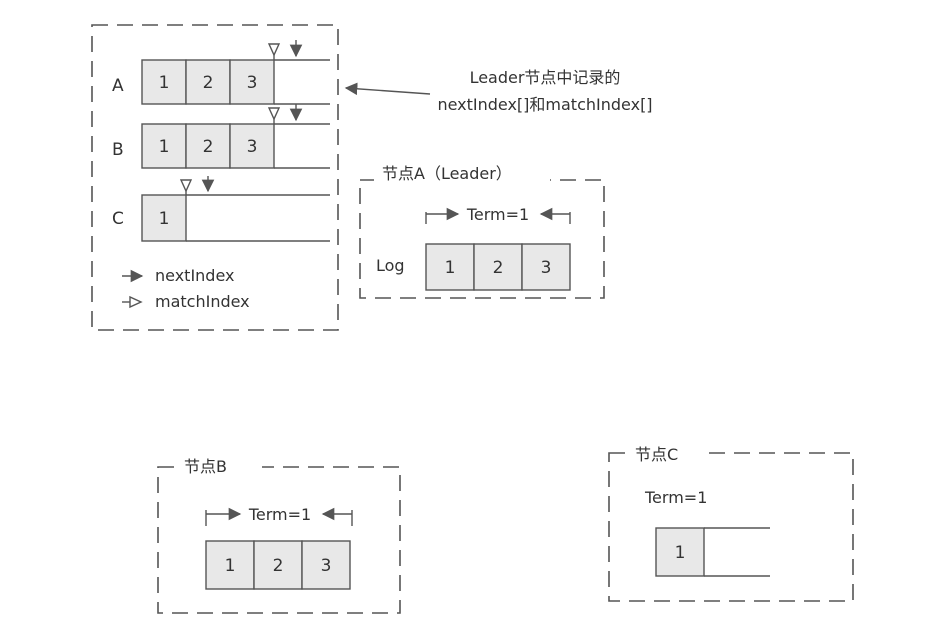  Describe the element at coordinates (186, 186) in the screenshot. I see `row-c-match-index-marker` at that location.